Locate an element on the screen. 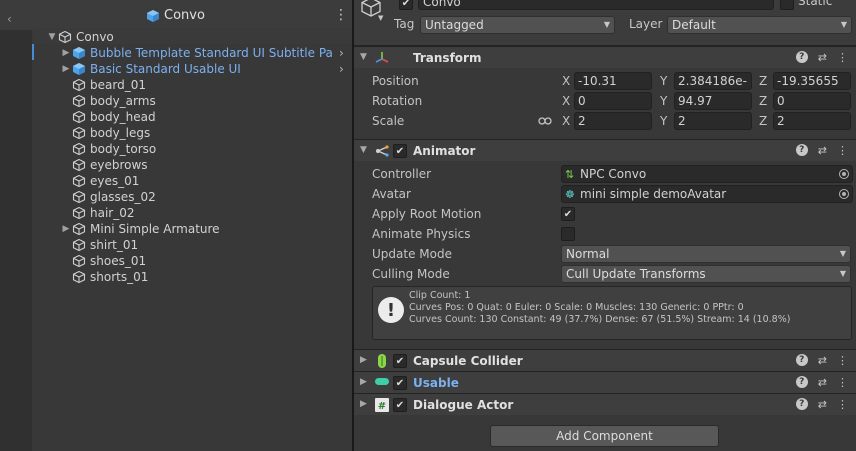  tree-item: ▶ Basic Standard Usable UI is located at coordinates (150, 69).